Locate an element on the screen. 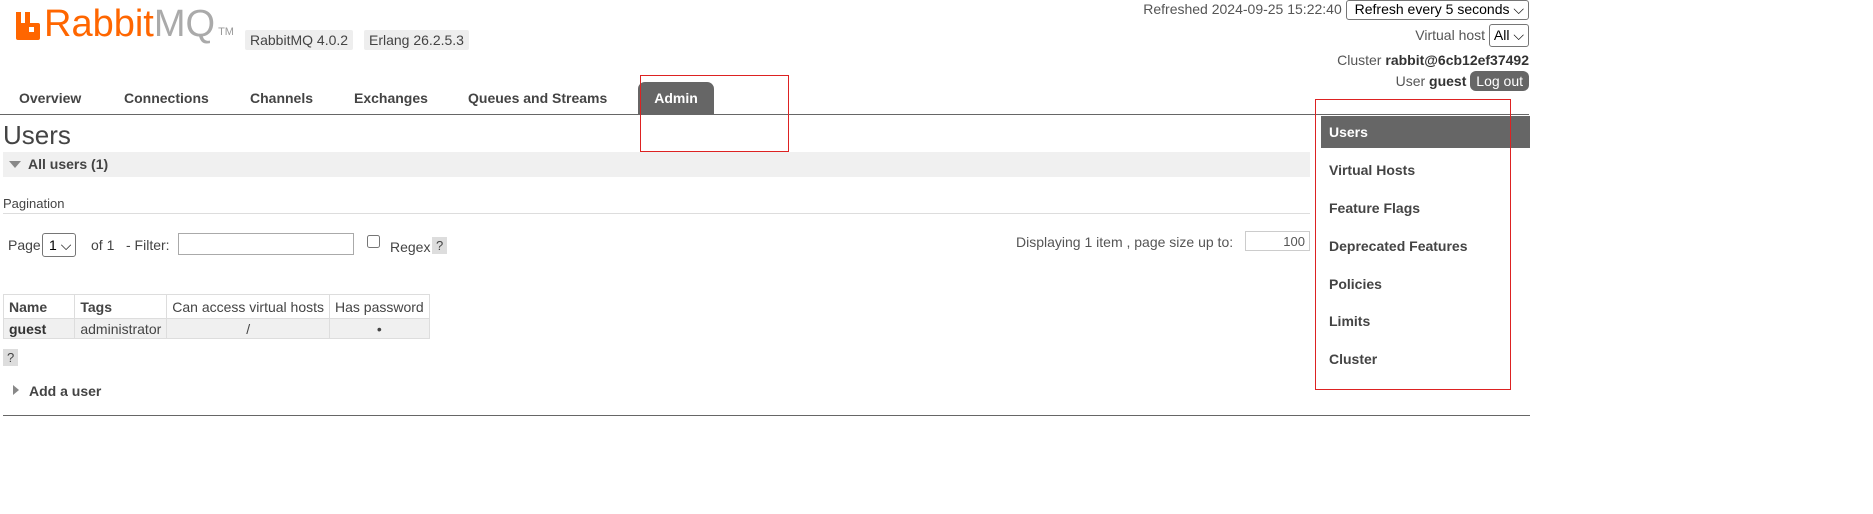 The width and height of the screenshot is (1873, 514). user-password-cell: • is located at coordinates (379, 328).